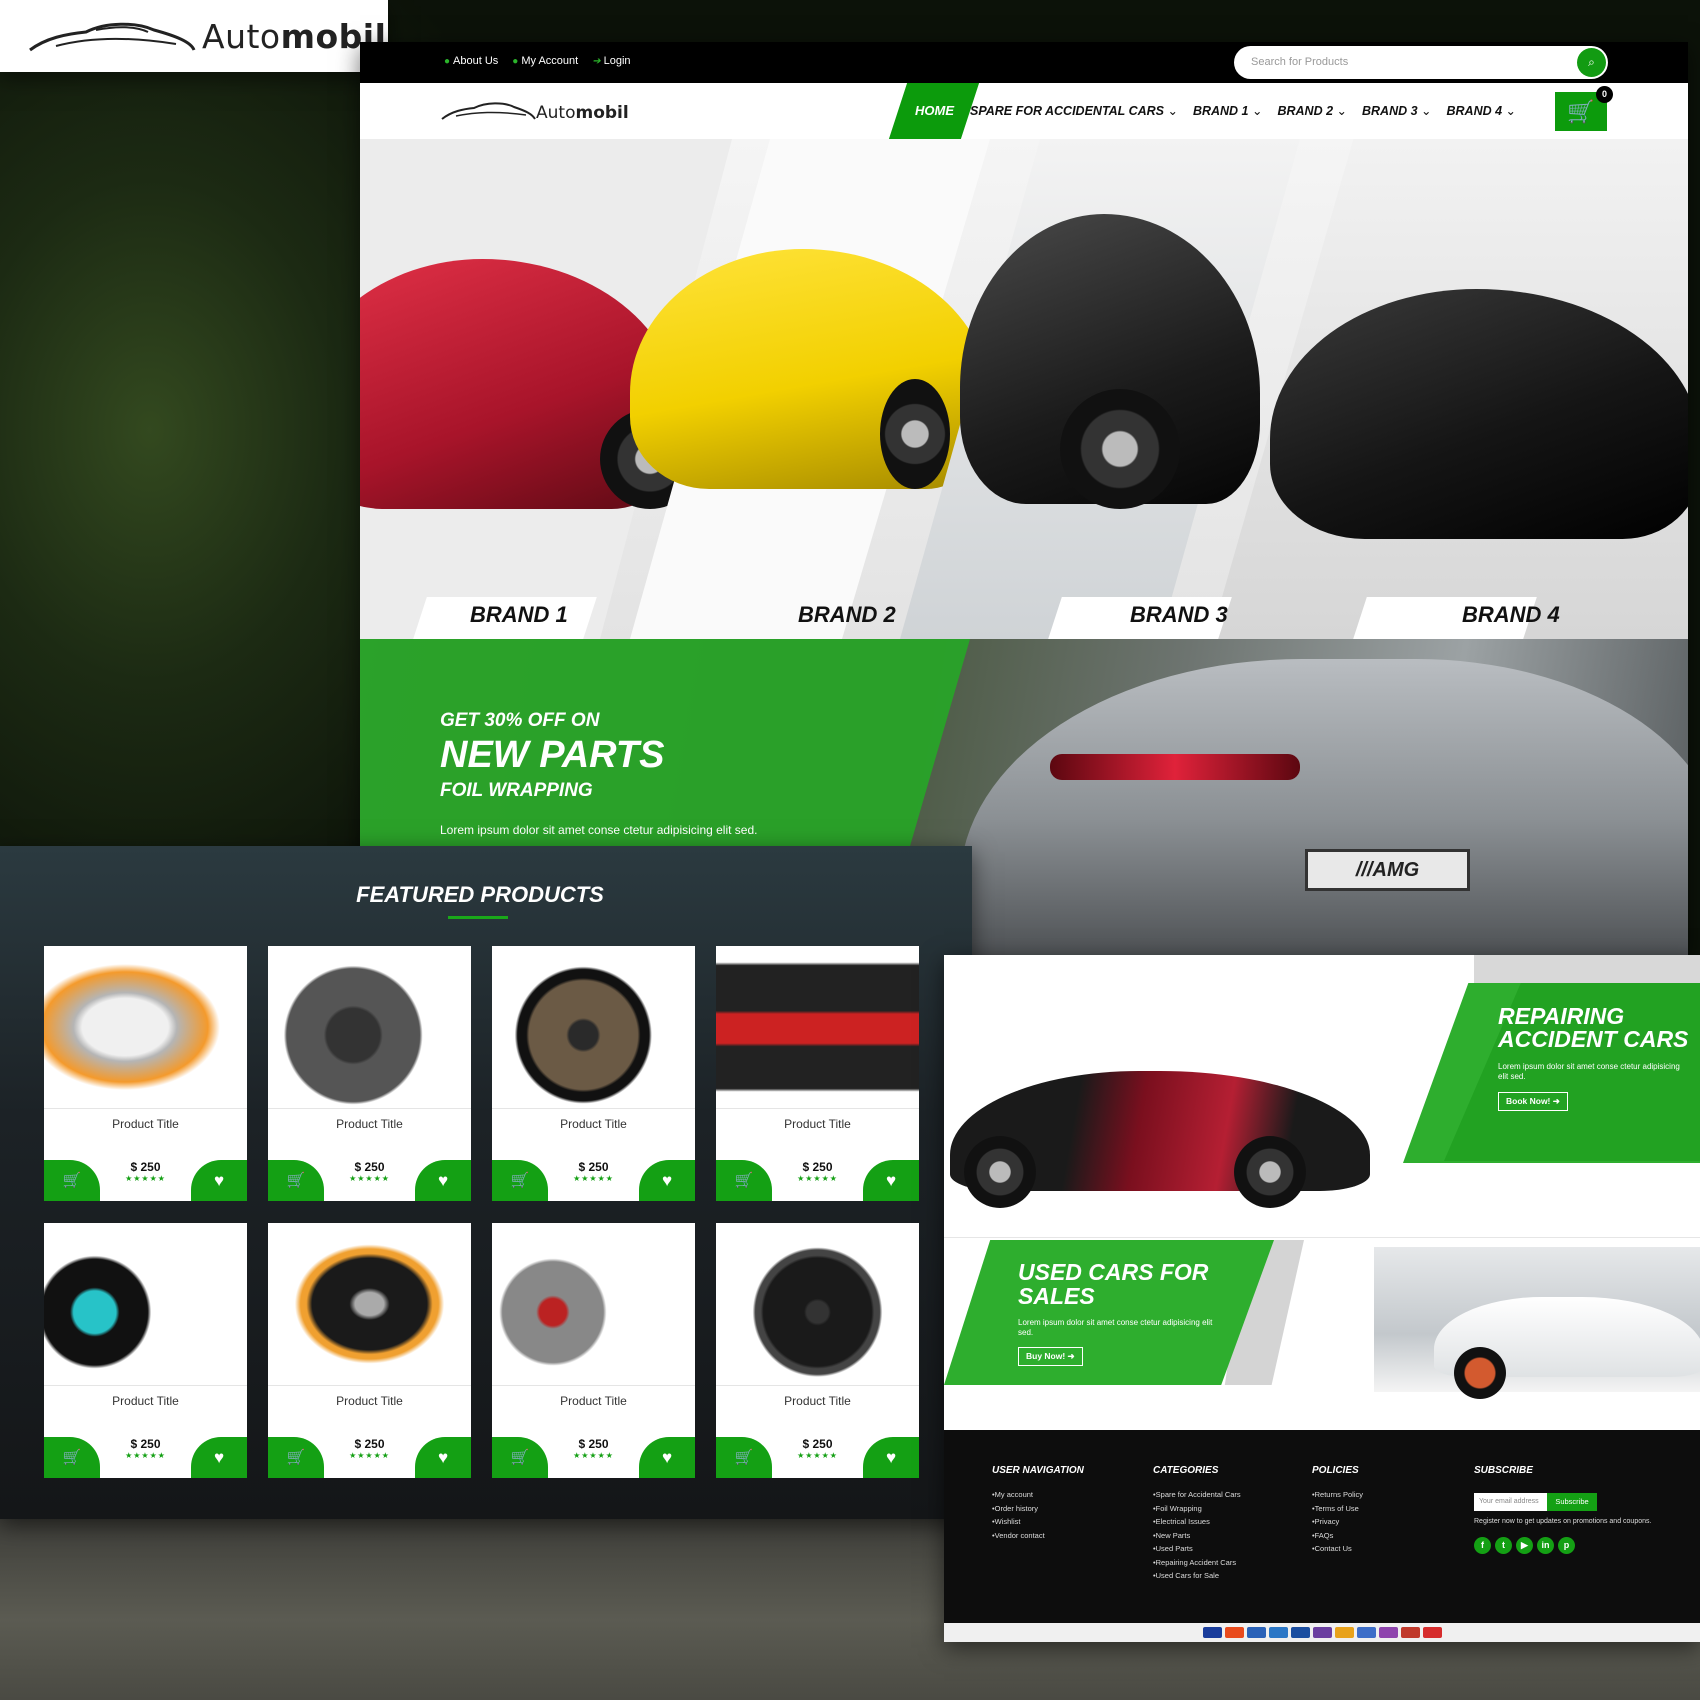 The height and width of the screenshot is (1700, 1700). I want to click on my-account-link: ● My Account, so click(545, 61).